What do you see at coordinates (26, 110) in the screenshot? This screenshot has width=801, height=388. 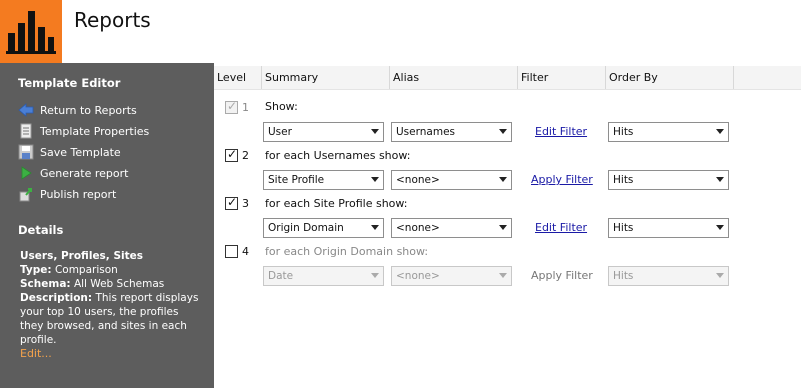 I see `back-arrow-icon` at bounding box center [26, 110].